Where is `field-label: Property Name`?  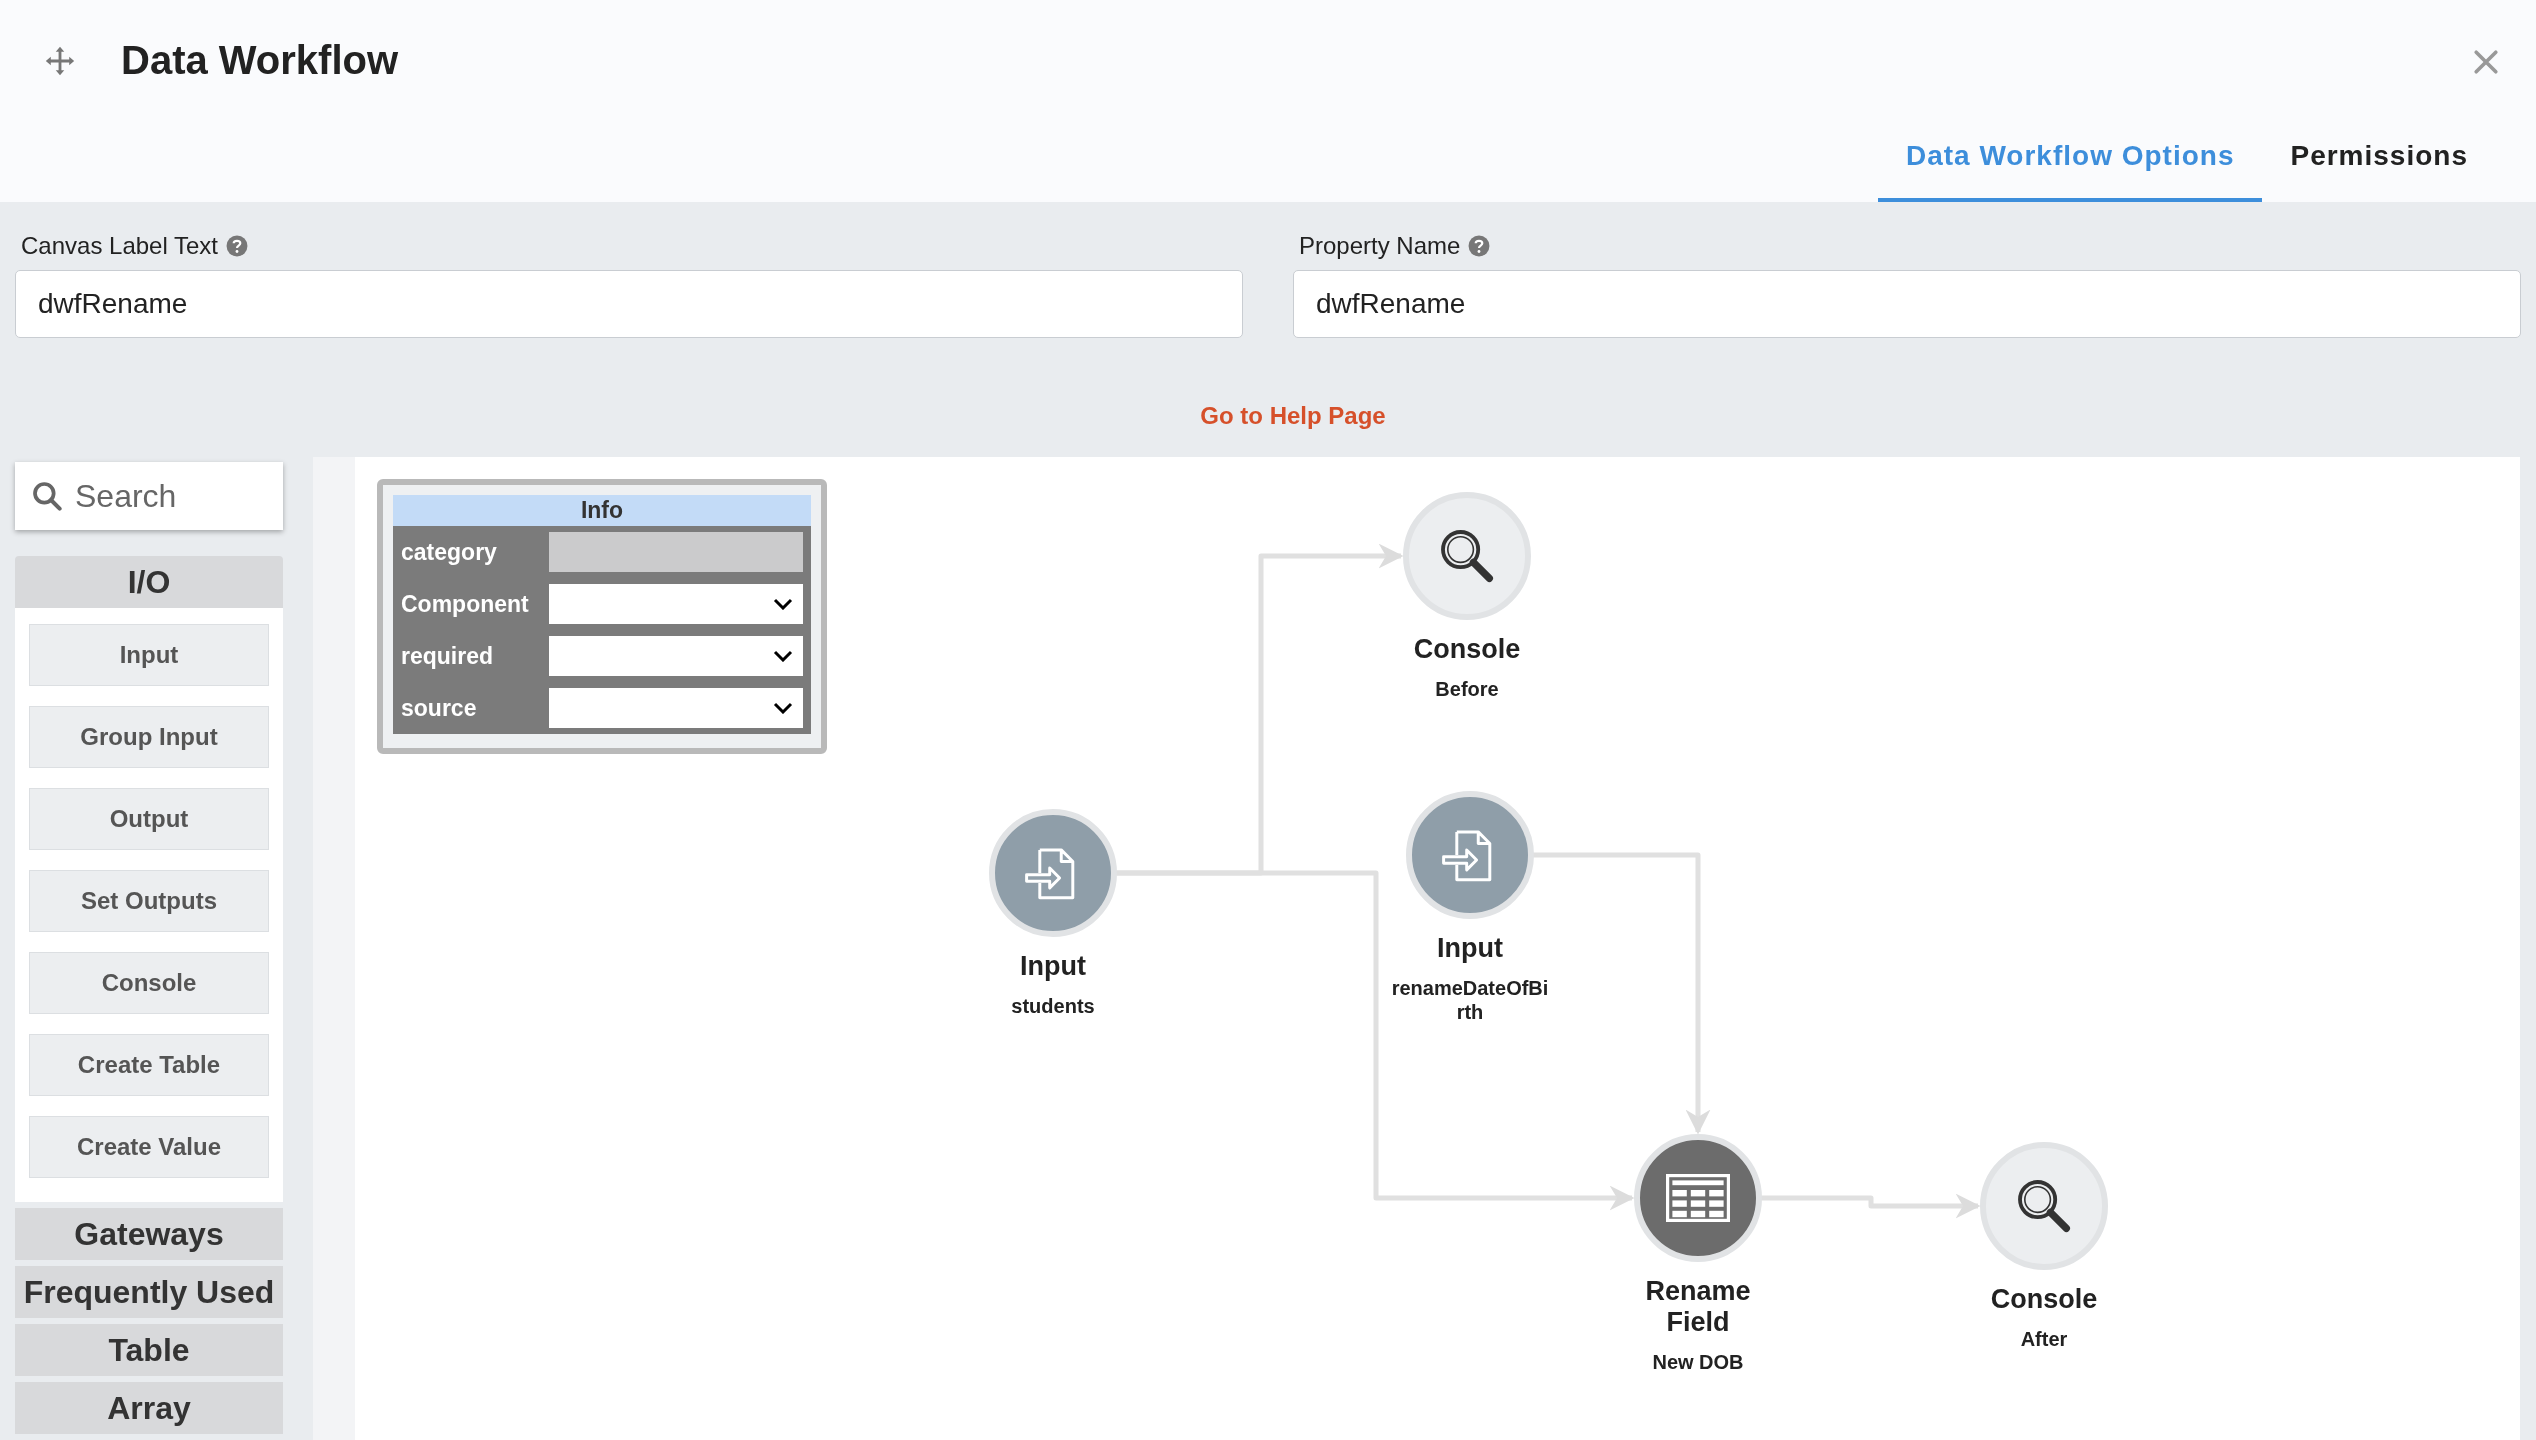 field-label: Property Name is located at coordinates (1380, 246).